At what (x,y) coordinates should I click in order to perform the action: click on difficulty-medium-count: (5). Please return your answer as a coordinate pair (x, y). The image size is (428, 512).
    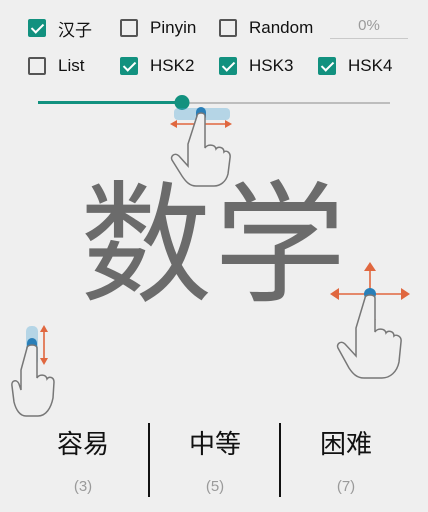
    Looking at the image, I should click on (215, 486).